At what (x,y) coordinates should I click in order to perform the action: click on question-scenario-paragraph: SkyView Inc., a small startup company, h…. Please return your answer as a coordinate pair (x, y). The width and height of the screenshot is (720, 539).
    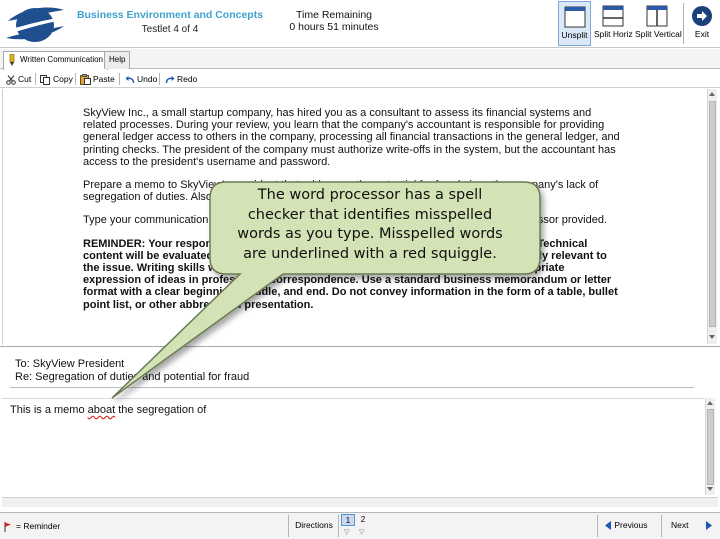
    Looking at the image, I should click on (351, 137).